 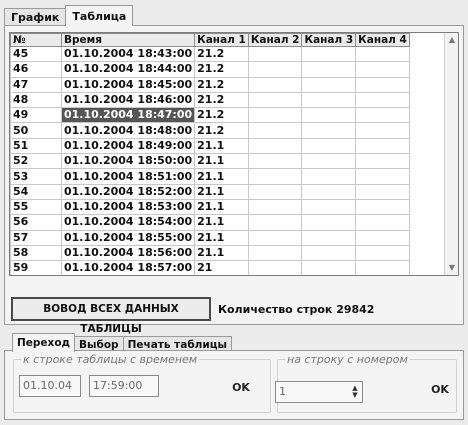 I want to click on scroll-down-icon: ▼, so click(x=452, y=268).